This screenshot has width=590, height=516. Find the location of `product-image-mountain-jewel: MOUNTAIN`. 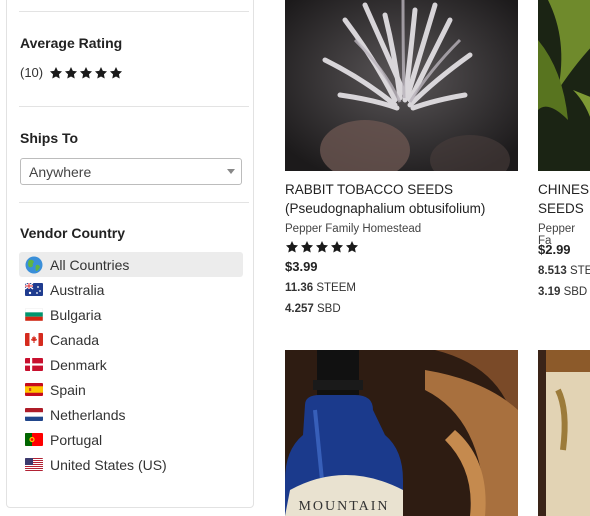

product-image-mountain-jewel: MOUNTAIN is located at coordinates (401, 433).